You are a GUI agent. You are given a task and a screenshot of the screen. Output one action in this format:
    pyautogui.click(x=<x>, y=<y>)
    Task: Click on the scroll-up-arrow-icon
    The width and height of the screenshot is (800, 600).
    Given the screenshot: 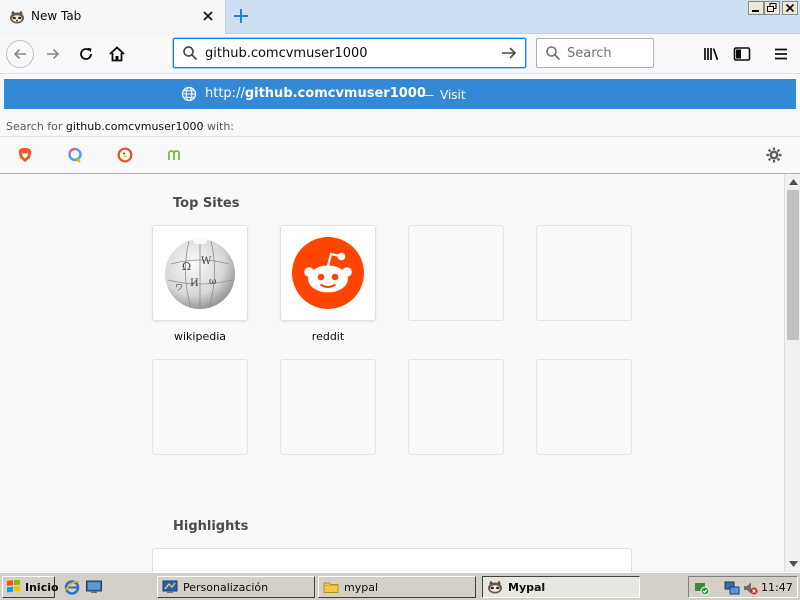 What is the action you would take?
    pyautogui.click(x=792, y=182)
    